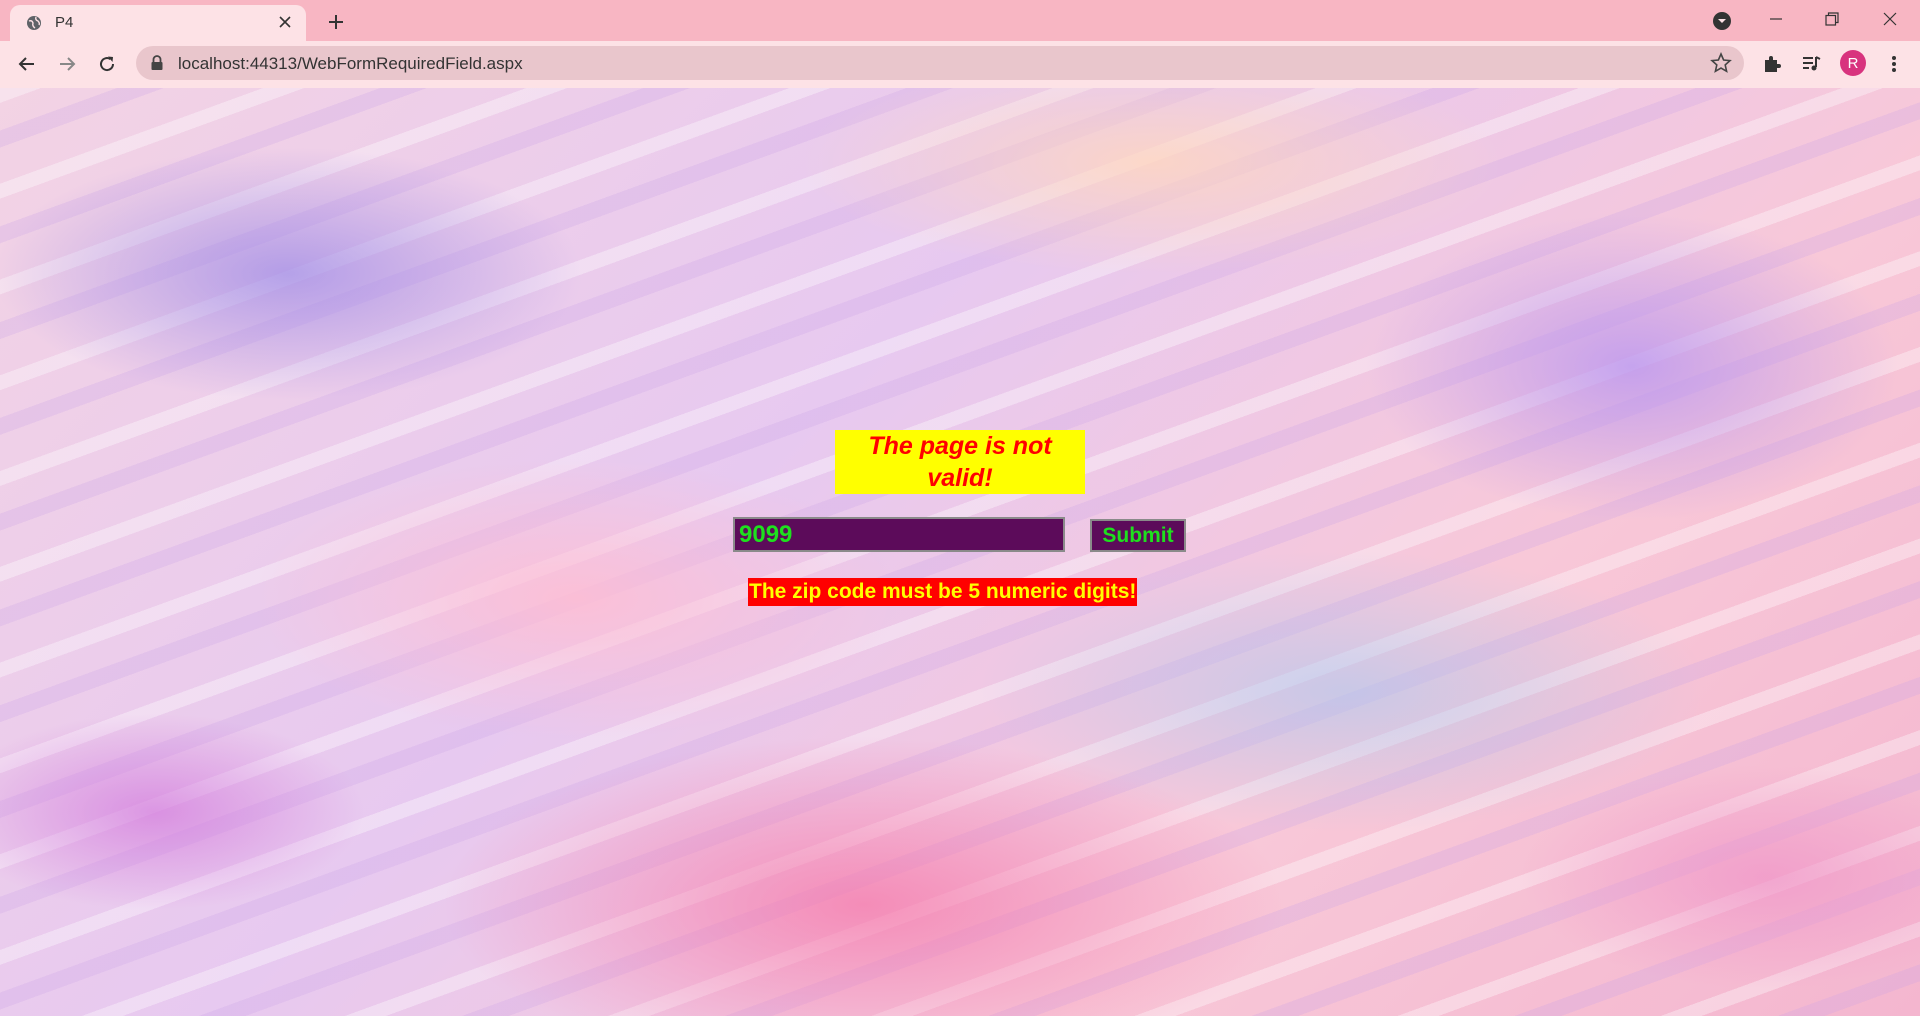  I want to click on back-button, so click(27, 64).